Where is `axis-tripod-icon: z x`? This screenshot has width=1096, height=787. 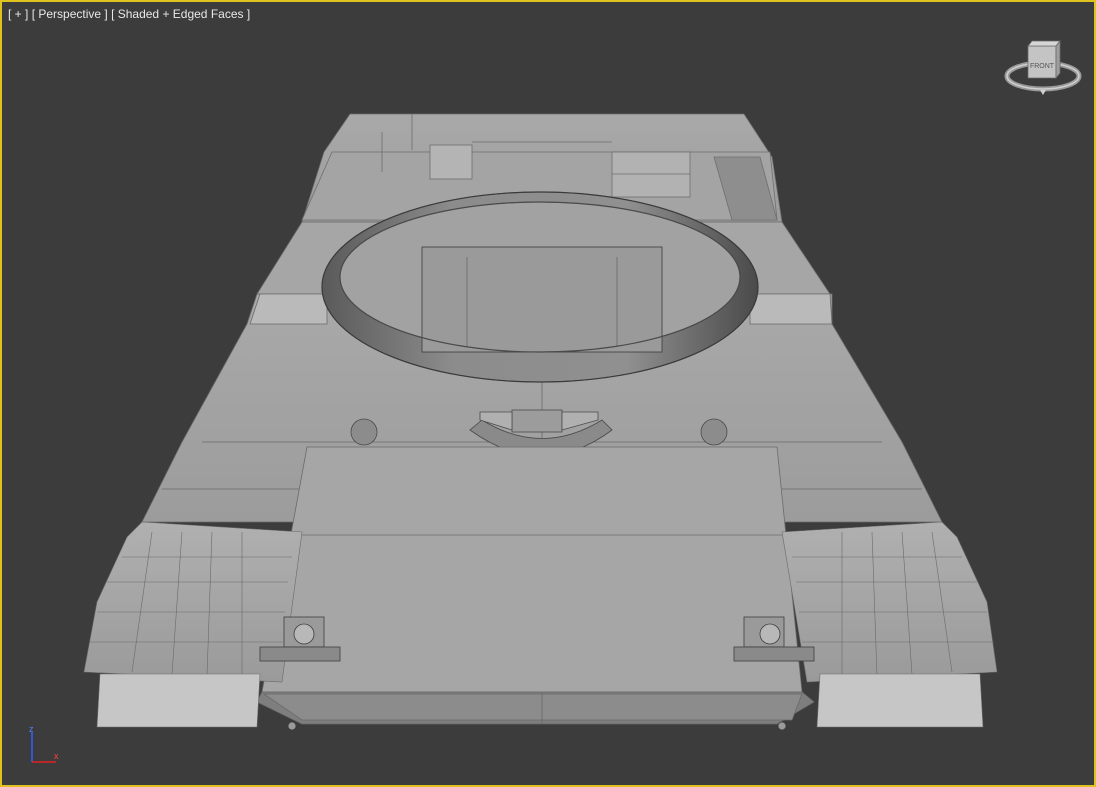
axis-tripod-icon: z x is located at coordinates (44, 743).